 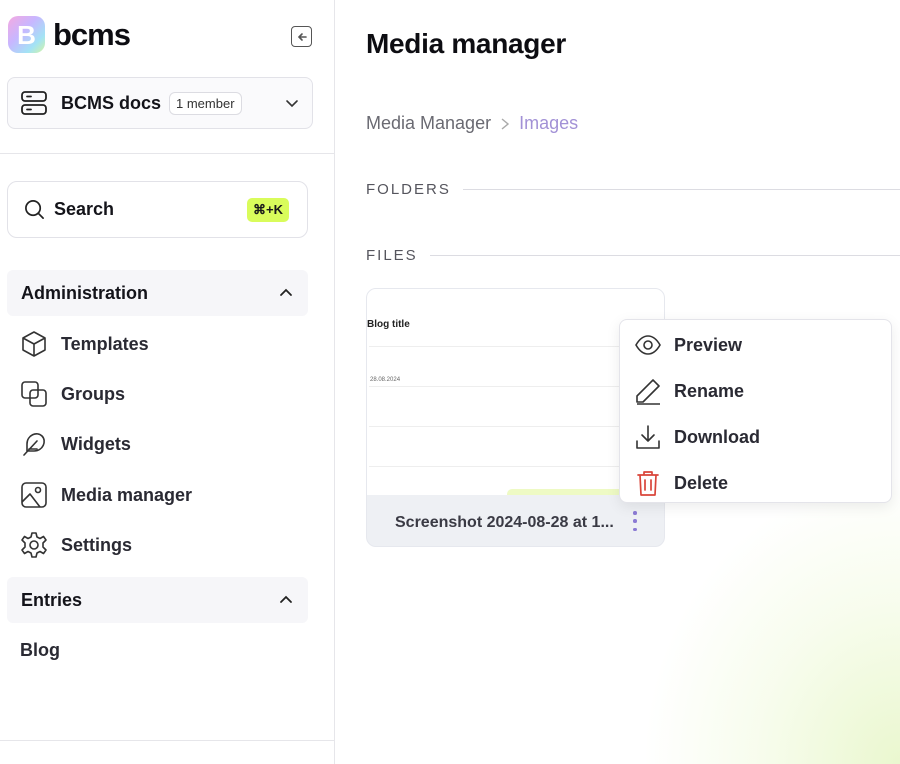 I want to click on download-icon, so click(x=648, y=437).